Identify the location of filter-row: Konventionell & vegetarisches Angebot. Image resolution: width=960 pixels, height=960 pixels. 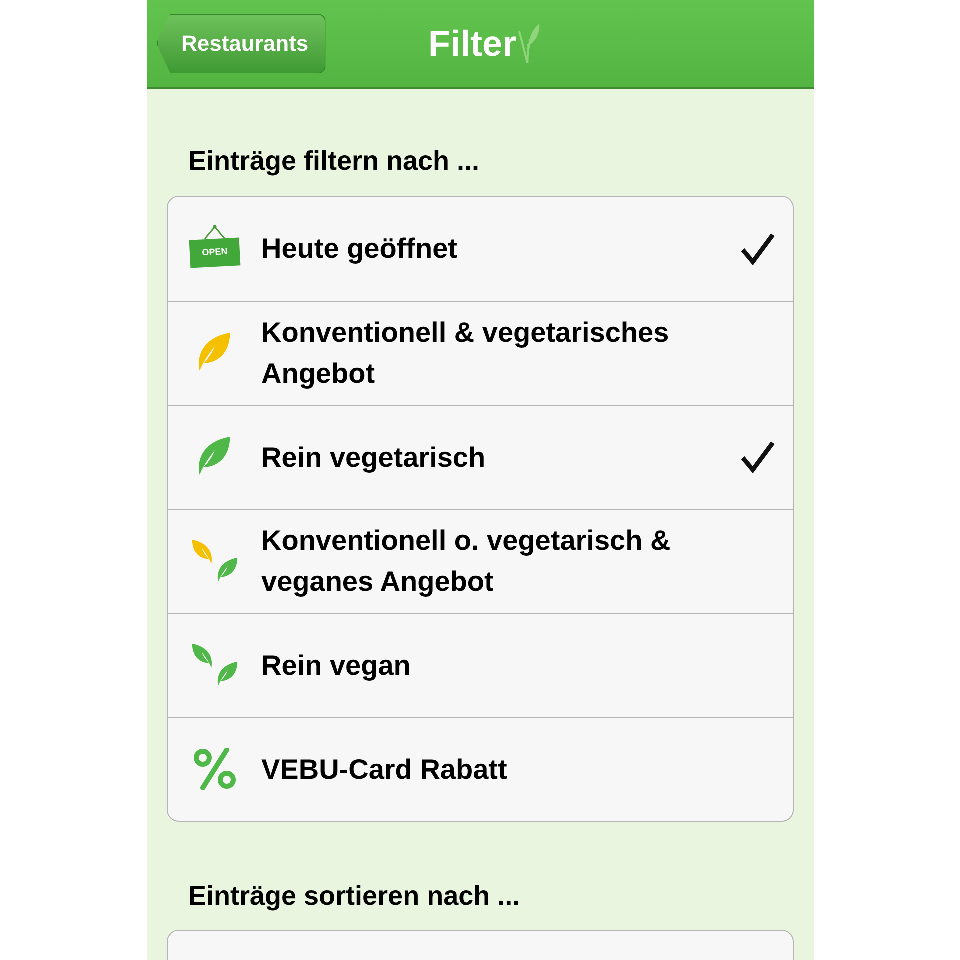
(480, 352).